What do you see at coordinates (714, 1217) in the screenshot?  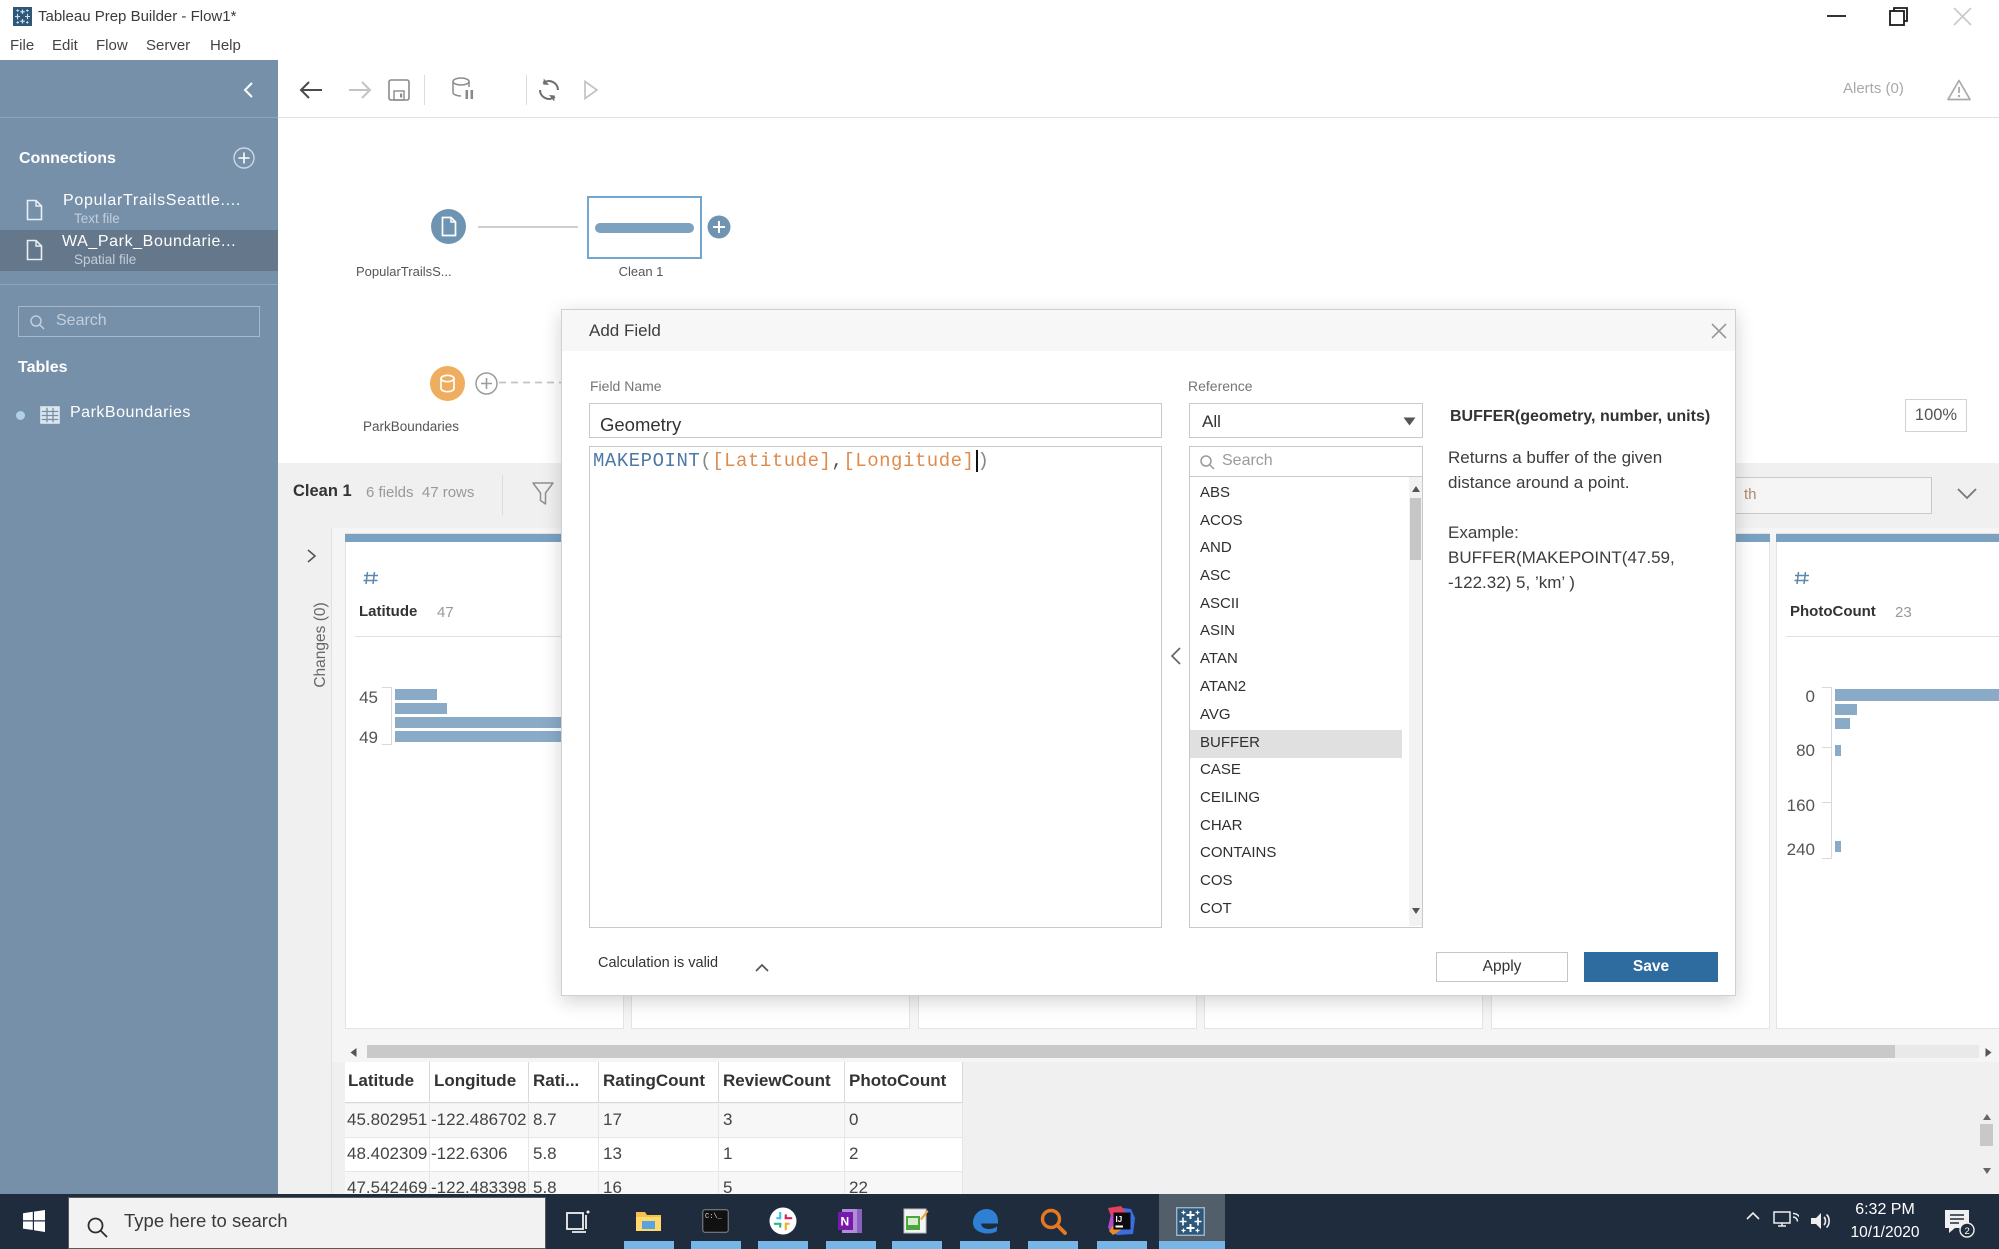 I see `svg-text: C:\_` at bounding box center [714, 1217].